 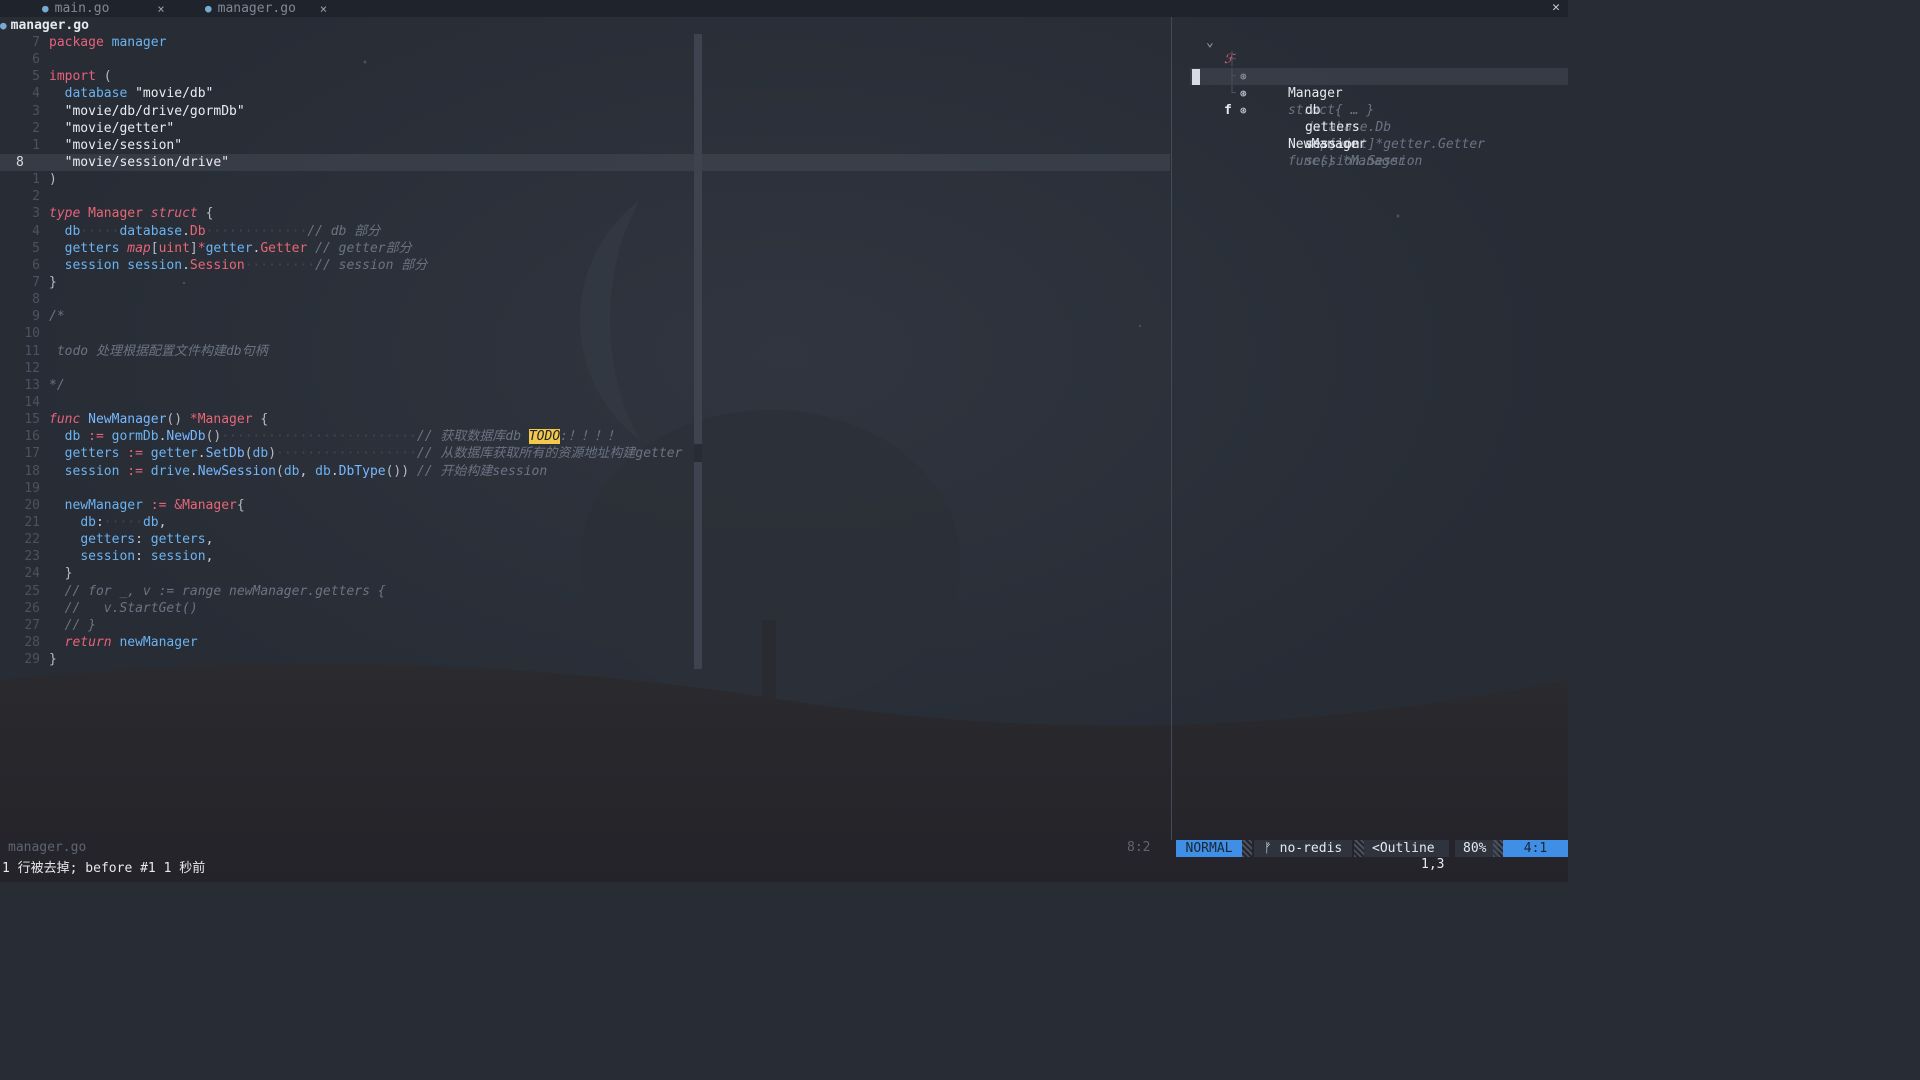 I want to click on outline-item-detail: func() *Manager, so click(x=1346, y=161).